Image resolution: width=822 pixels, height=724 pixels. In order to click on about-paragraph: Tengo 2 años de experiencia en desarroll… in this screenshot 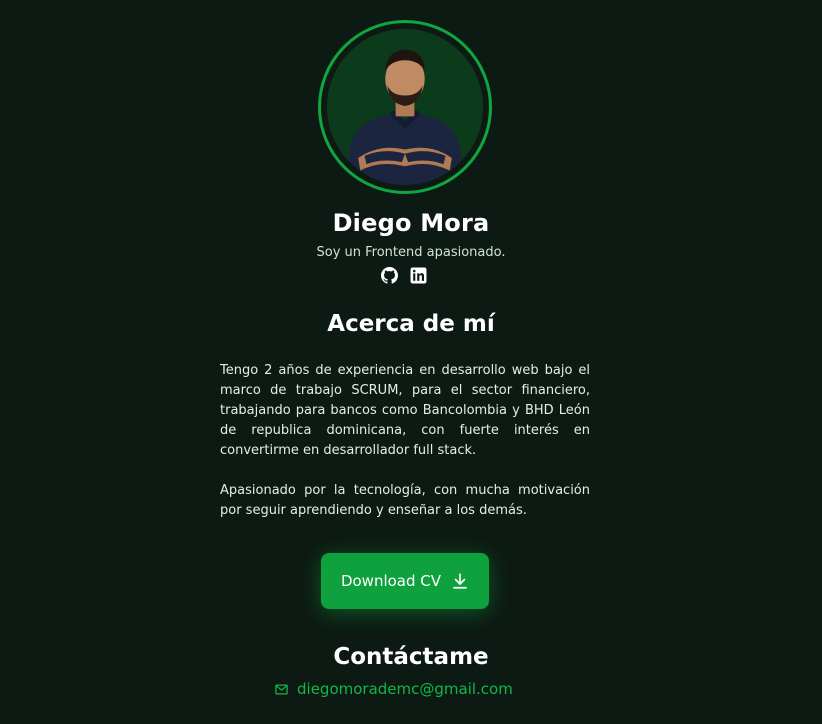, I will do `click(405, 410)`.